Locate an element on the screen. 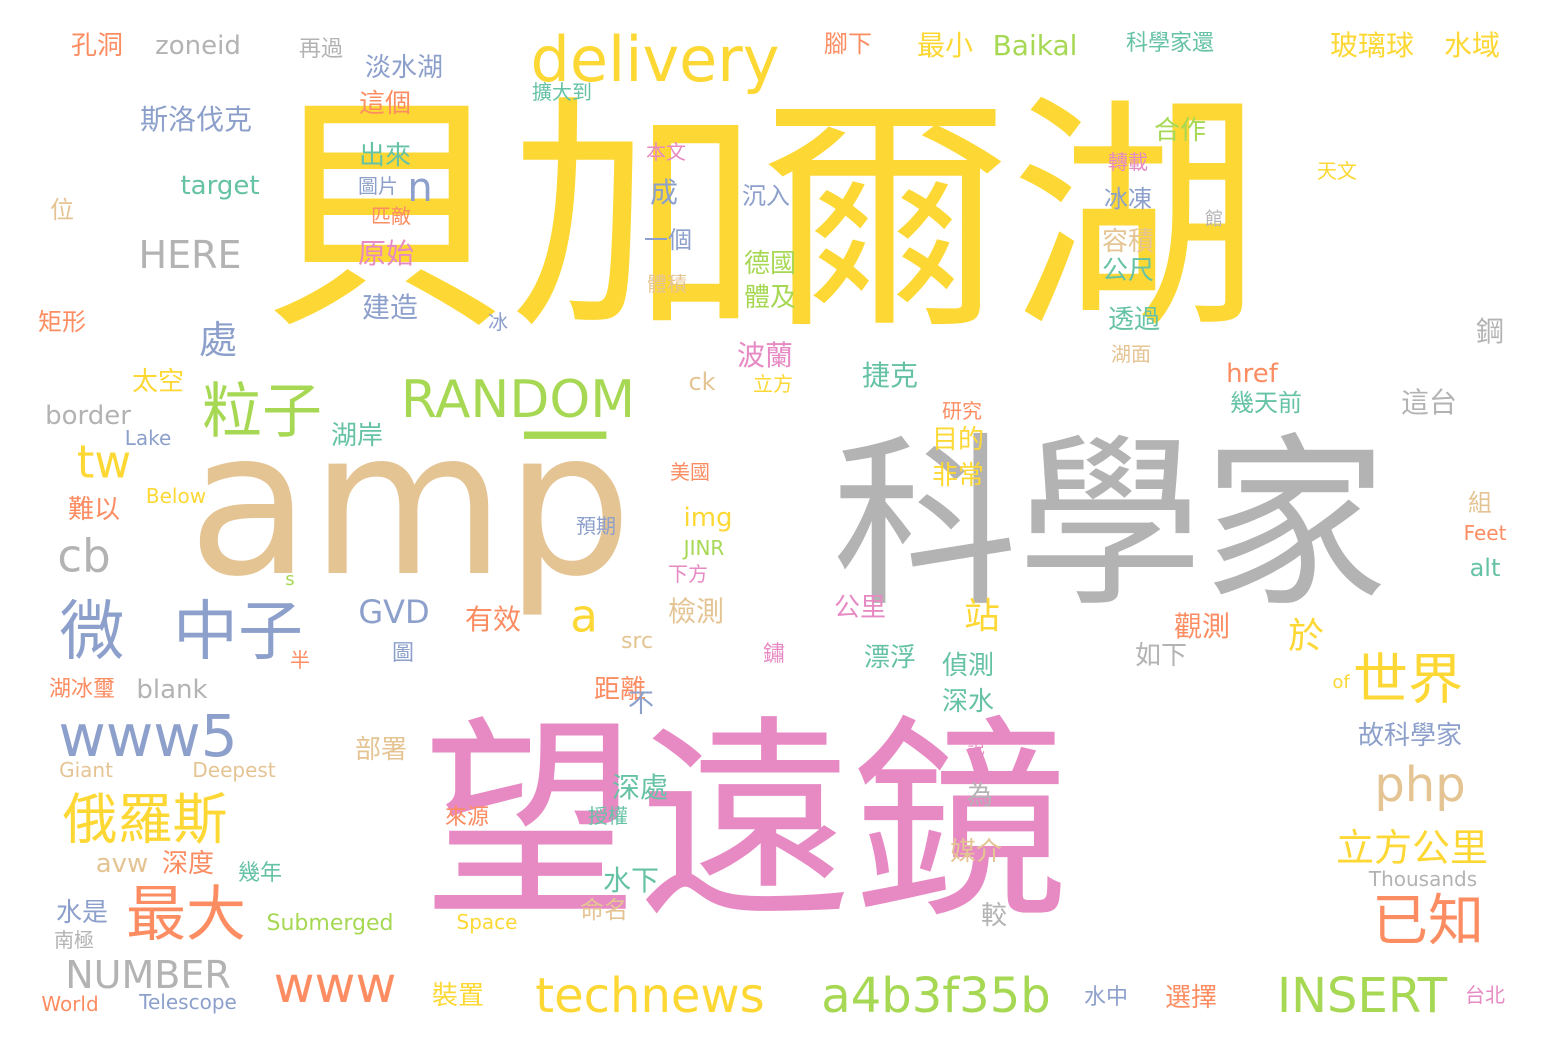 The height and width of the screenshot is (1052, 1548). cloud-word: 台北 is located at coordinates (1485, 995).